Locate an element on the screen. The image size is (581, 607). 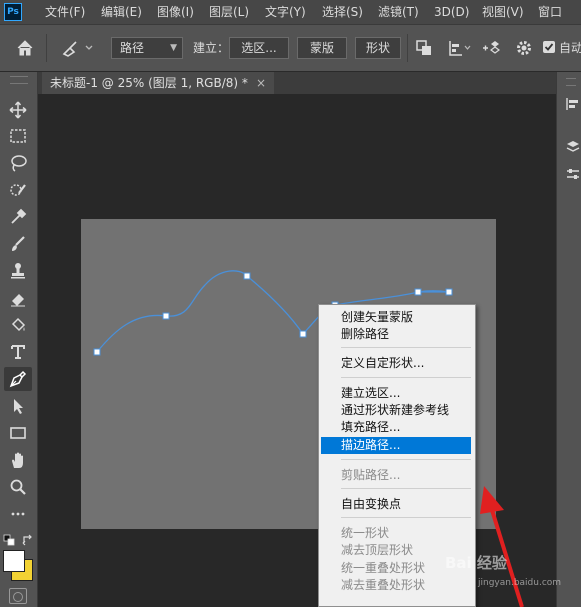
baidu-watermark: Bai 经验 is located at coordinates (476, 563).